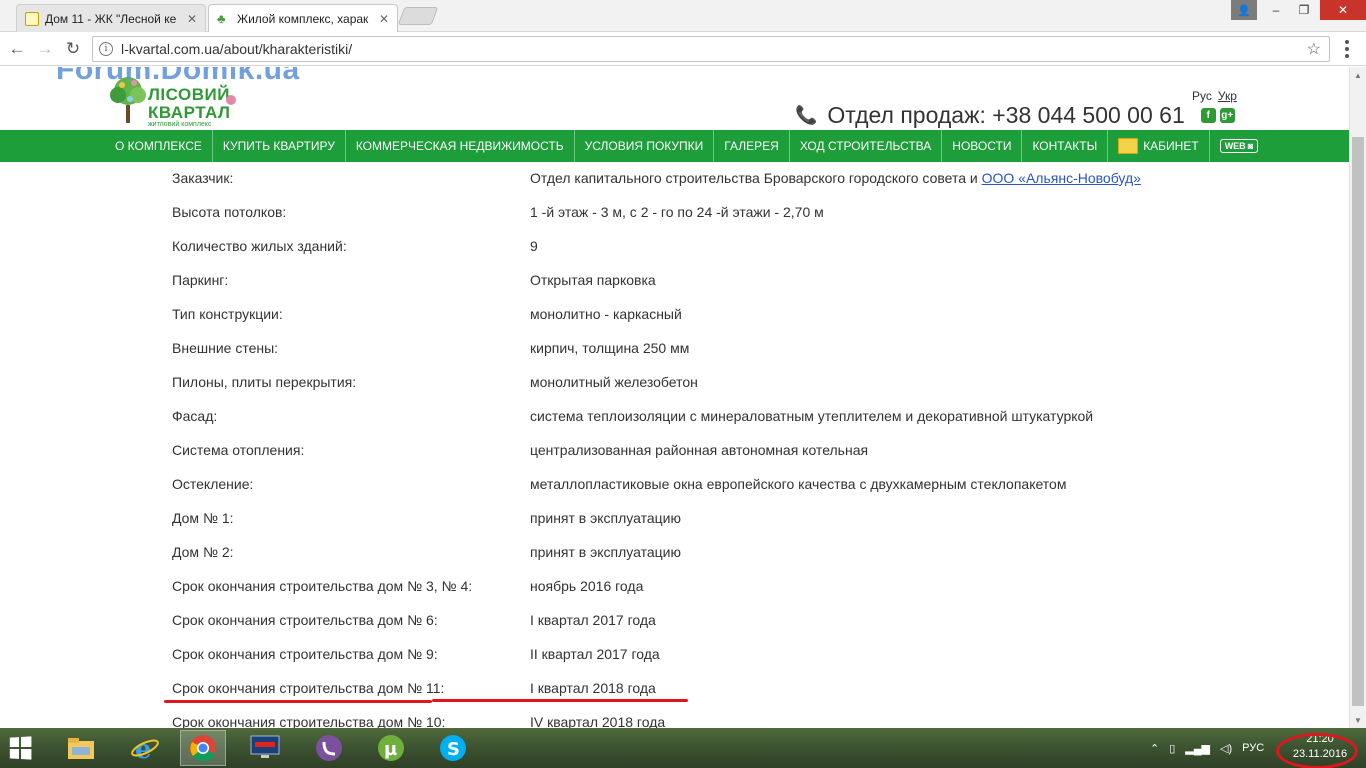  I want to click on svg-text: S, so click(453, 749).